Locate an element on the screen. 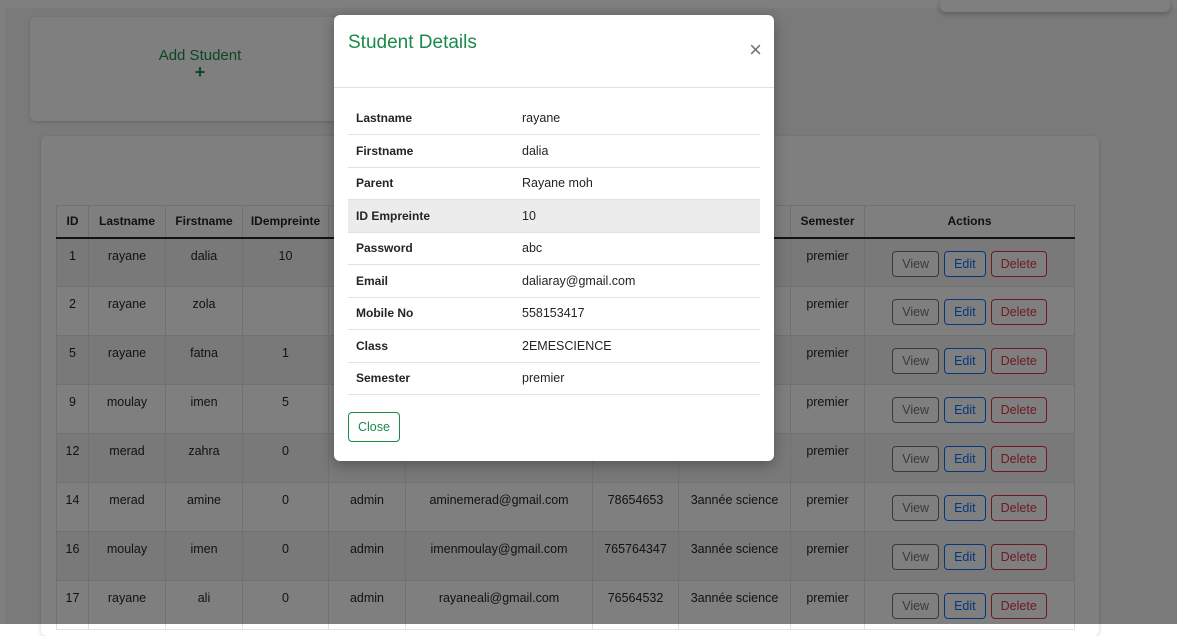 The width and height of the screenshot is (1177, 636). detail-key: ID Empreinte is located at coordinates (431, 216).